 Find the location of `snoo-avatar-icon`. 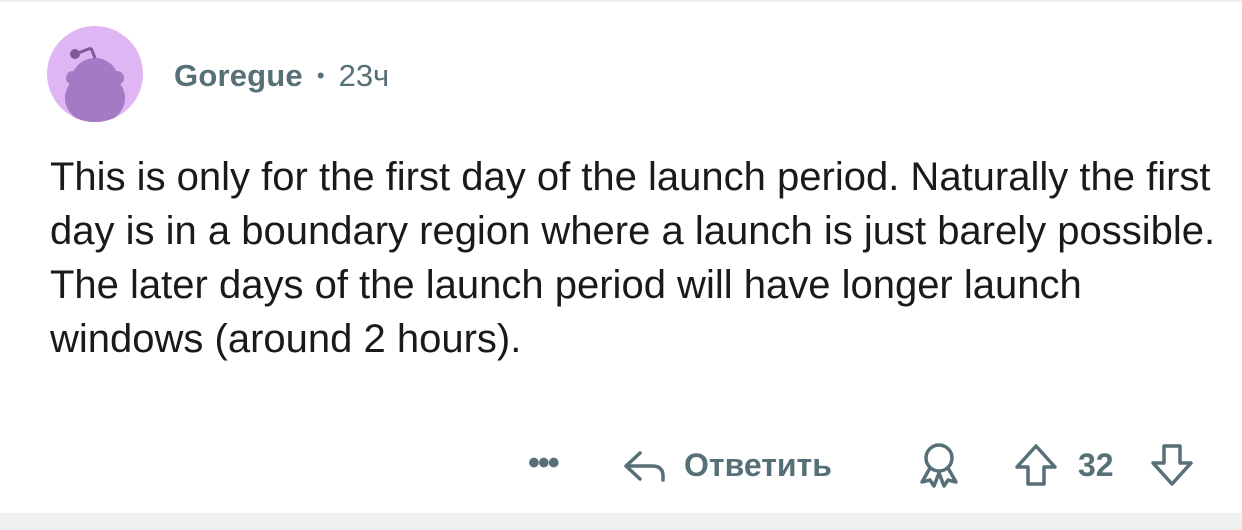

snoo-avatar-icon is located at coordinates (95, 84).